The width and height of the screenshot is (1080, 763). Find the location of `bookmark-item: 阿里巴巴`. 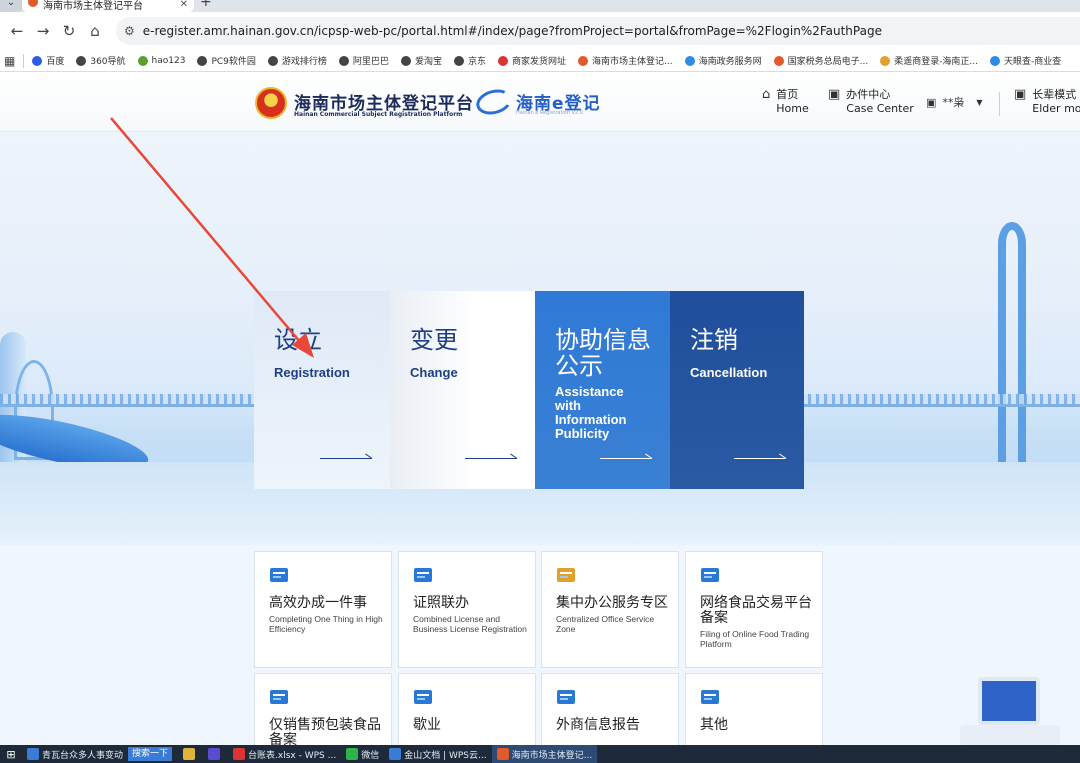

bookmark-item: 阿里巴巴 is located at coordinates (363, 60).